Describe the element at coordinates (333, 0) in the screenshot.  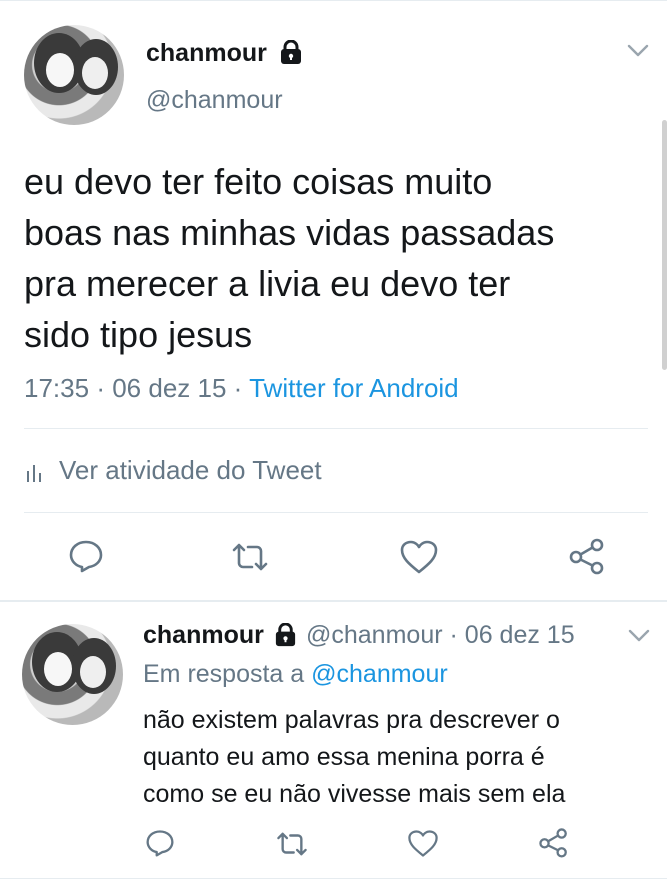
I see `top-divider` at that location.